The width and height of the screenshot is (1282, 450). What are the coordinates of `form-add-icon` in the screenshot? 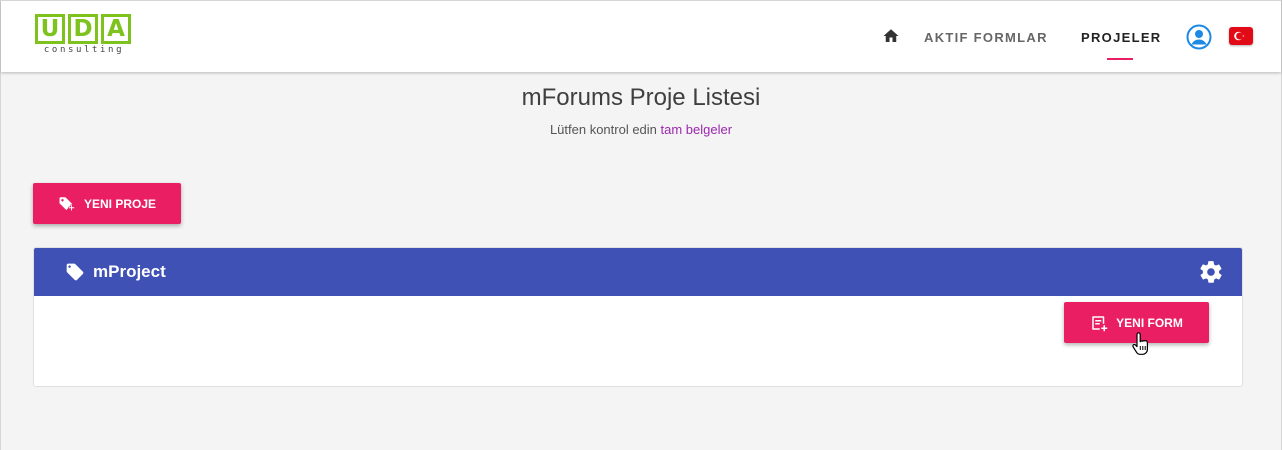 It's located at (1100, 323).